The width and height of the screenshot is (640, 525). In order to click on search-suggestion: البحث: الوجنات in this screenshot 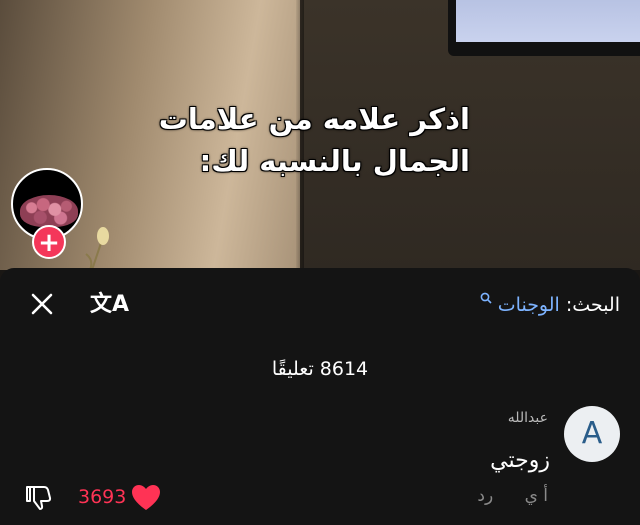, I will do `click(550, 304)`.